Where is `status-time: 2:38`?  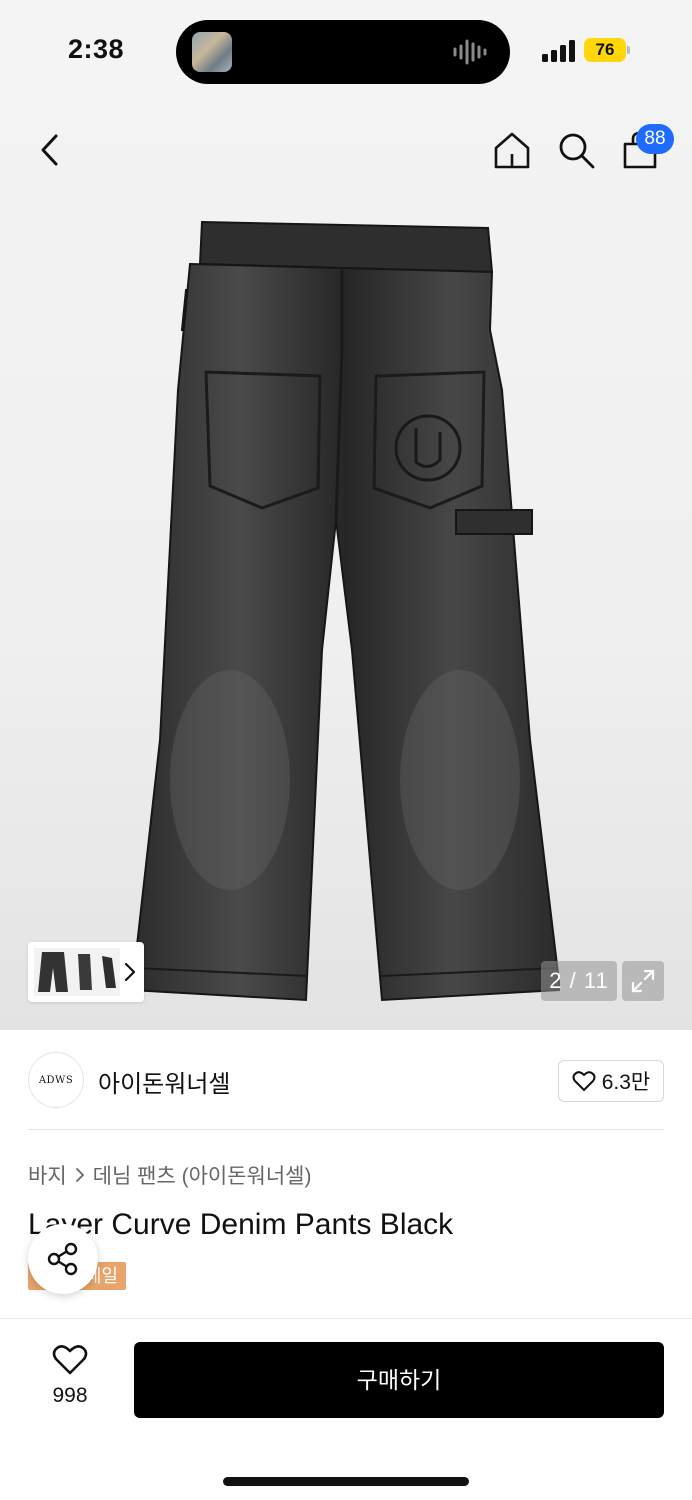 status-time: 2:38 is located at coordinates (96, 49).